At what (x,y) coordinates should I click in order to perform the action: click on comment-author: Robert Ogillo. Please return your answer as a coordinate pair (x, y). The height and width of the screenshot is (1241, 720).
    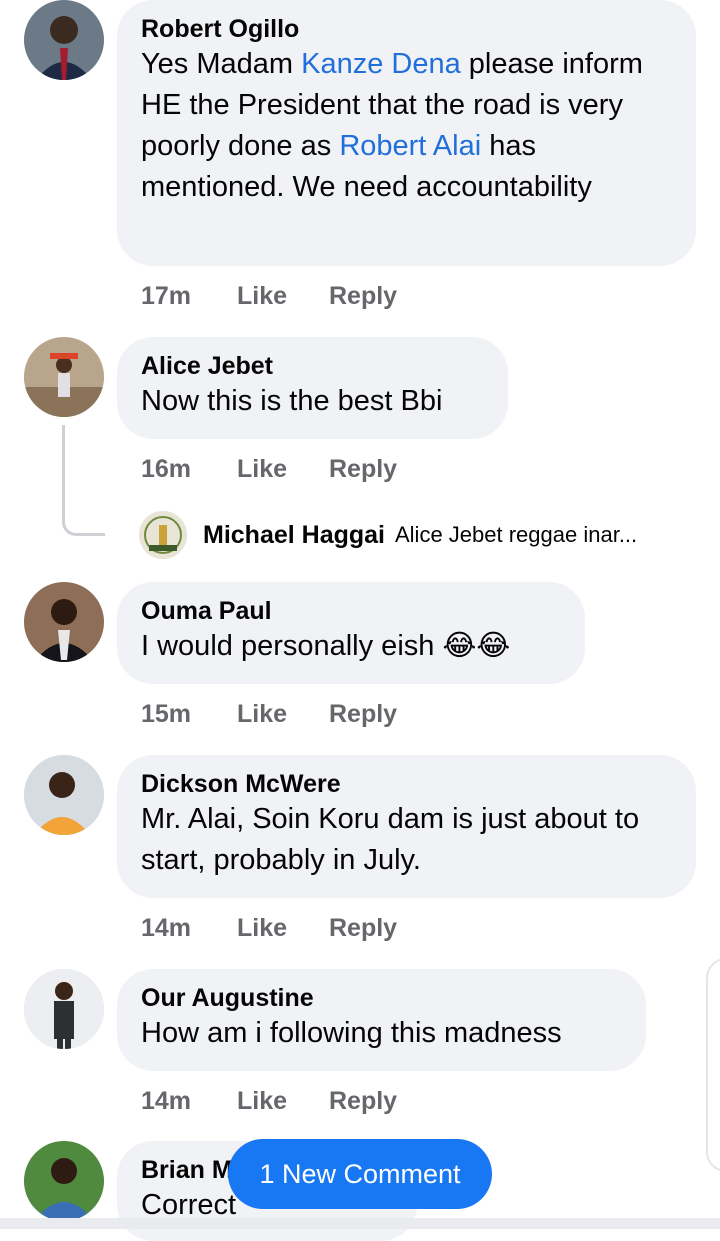
    Looking at the image, I should click on (406, 29).